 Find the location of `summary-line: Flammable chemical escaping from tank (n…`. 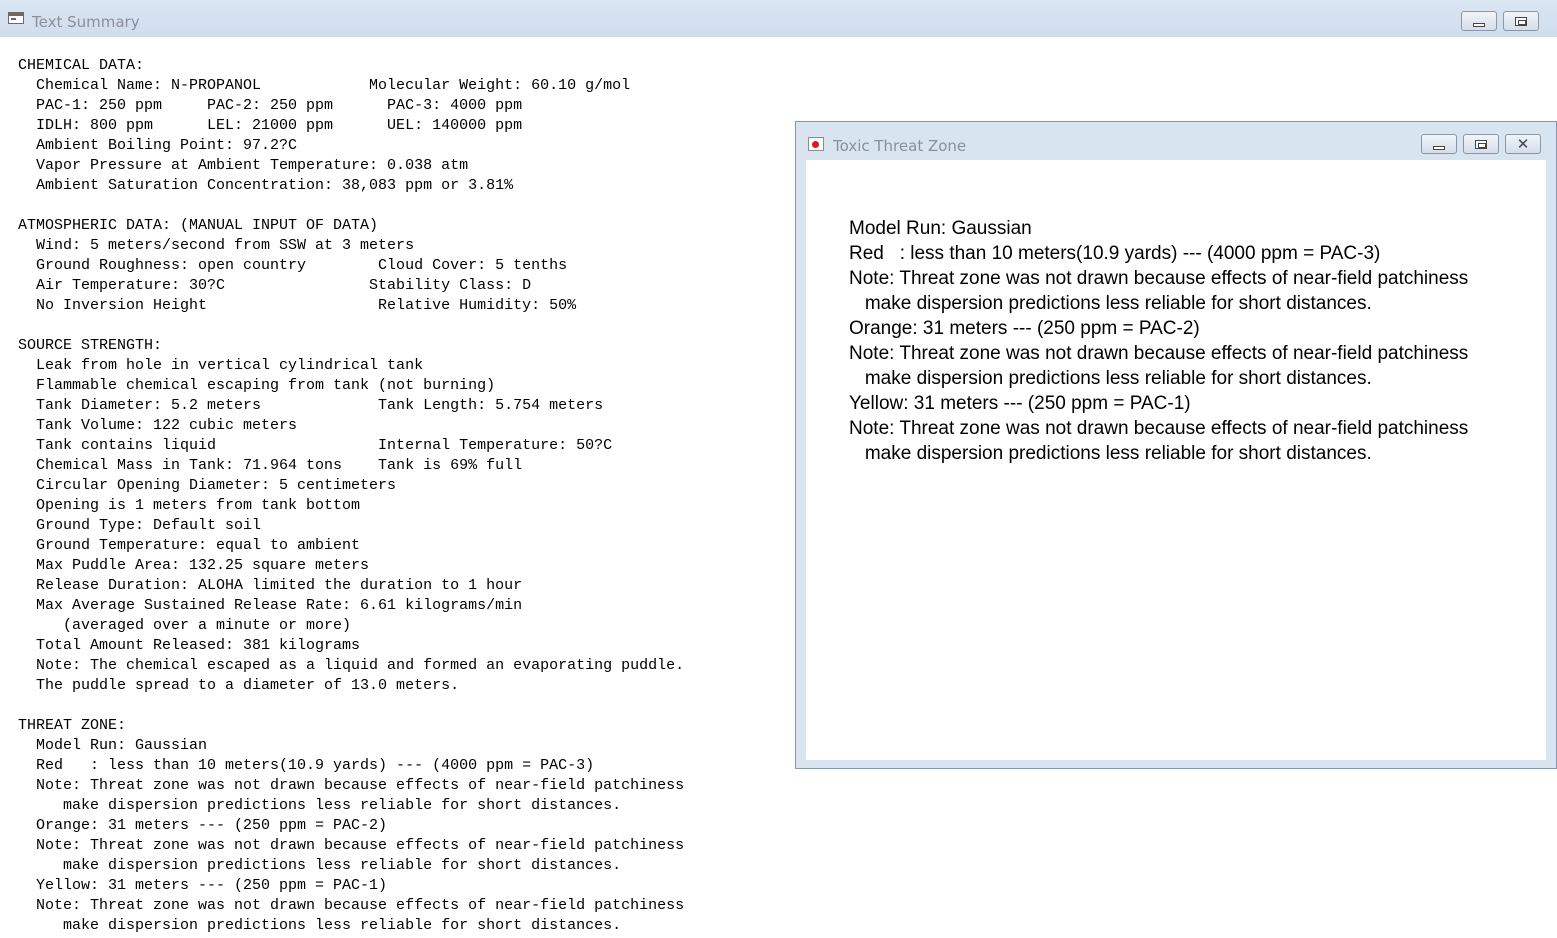

summary-line: Flammable chemical escaping from tank (n… is located at coordinates (257, 385).